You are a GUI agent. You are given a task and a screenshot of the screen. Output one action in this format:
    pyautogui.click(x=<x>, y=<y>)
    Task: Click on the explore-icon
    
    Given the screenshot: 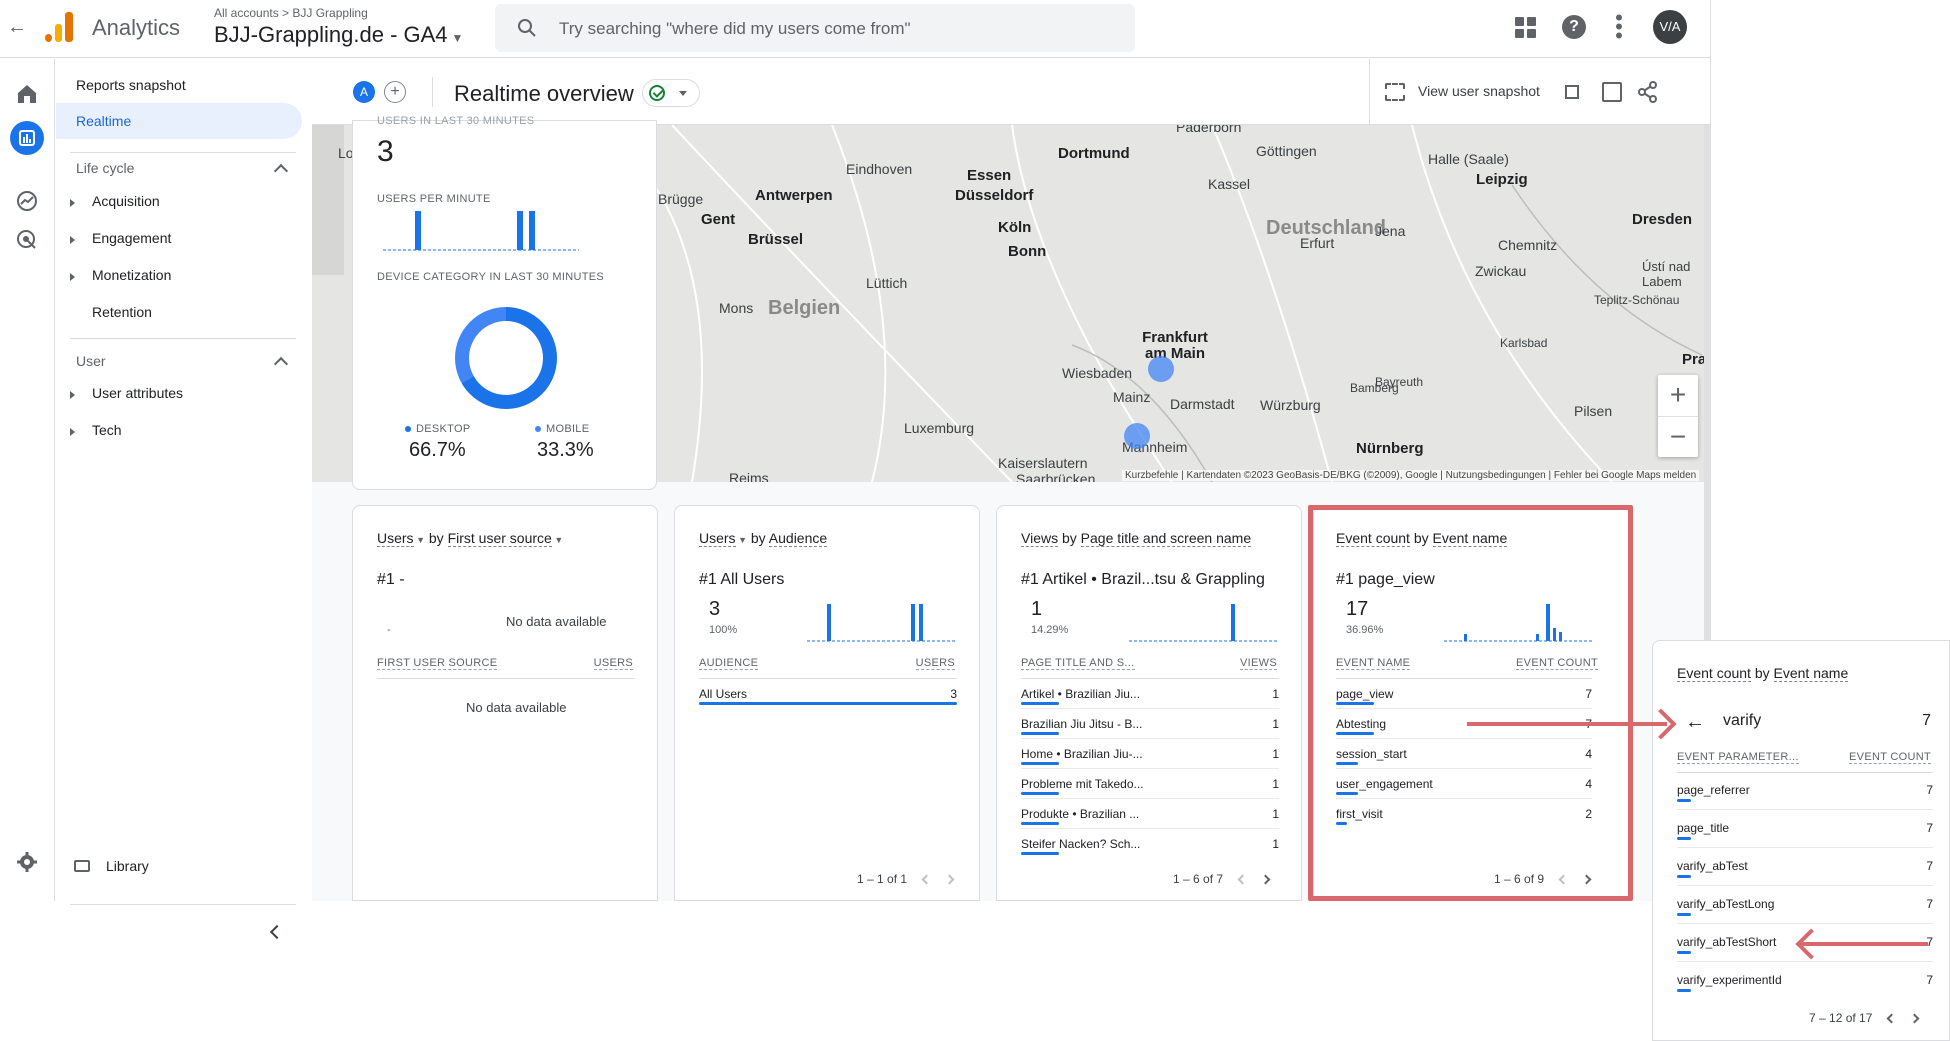 What is the action you would take?
    pyautogui.click(x=27, y=201)
    